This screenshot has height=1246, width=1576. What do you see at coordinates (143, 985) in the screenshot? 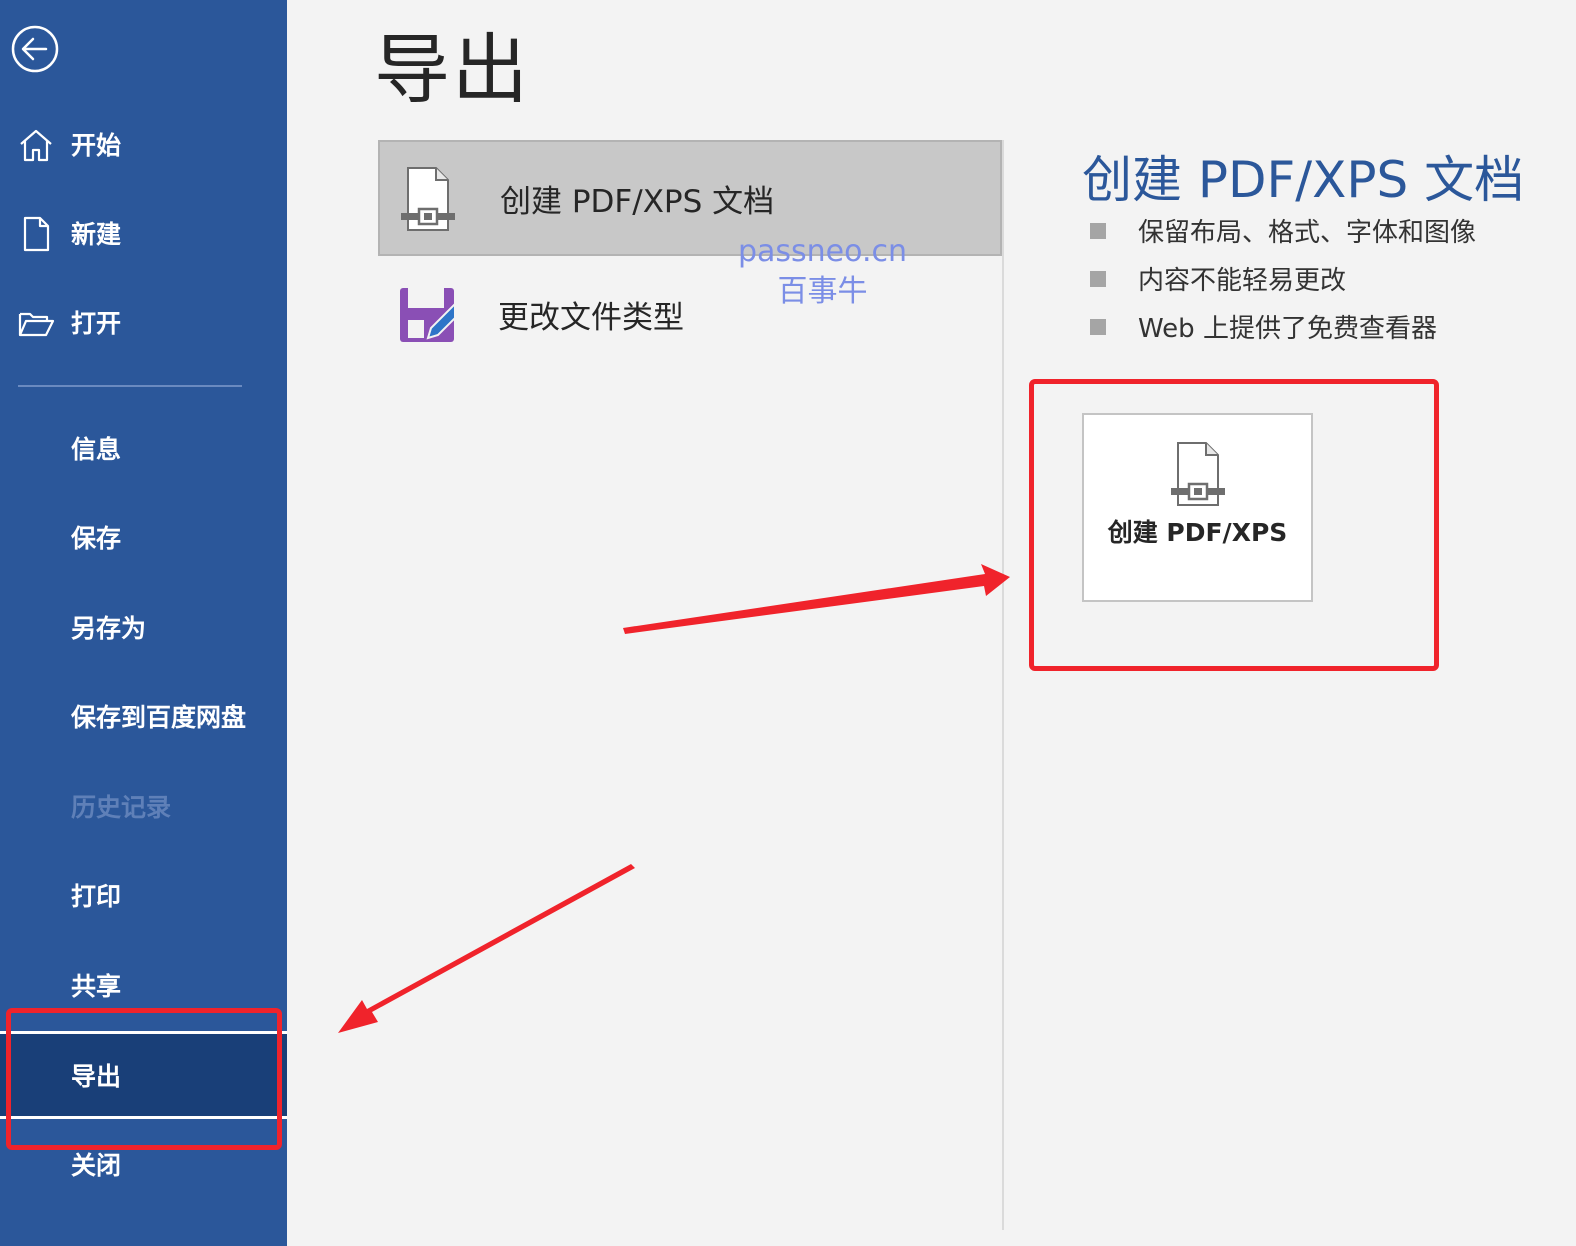
I see `sidebar-item-share: 共享` at bounding box center [143, 985].